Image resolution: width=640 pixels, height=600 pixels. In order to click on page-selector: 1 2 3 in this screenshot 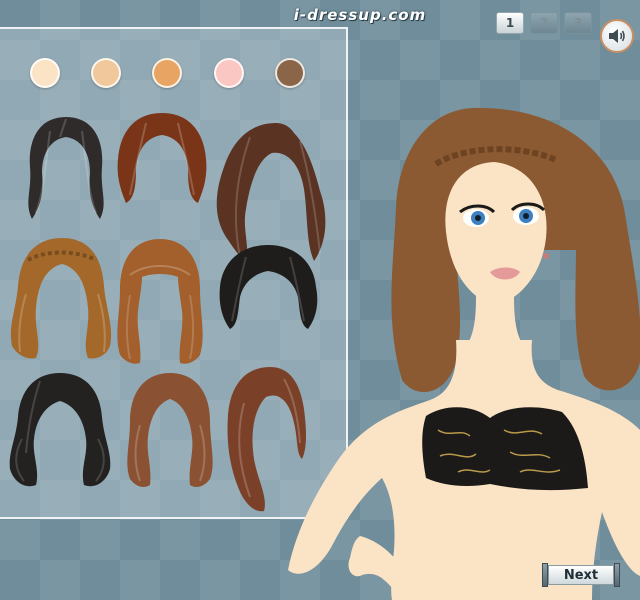, I will do `click(544, 23)`.